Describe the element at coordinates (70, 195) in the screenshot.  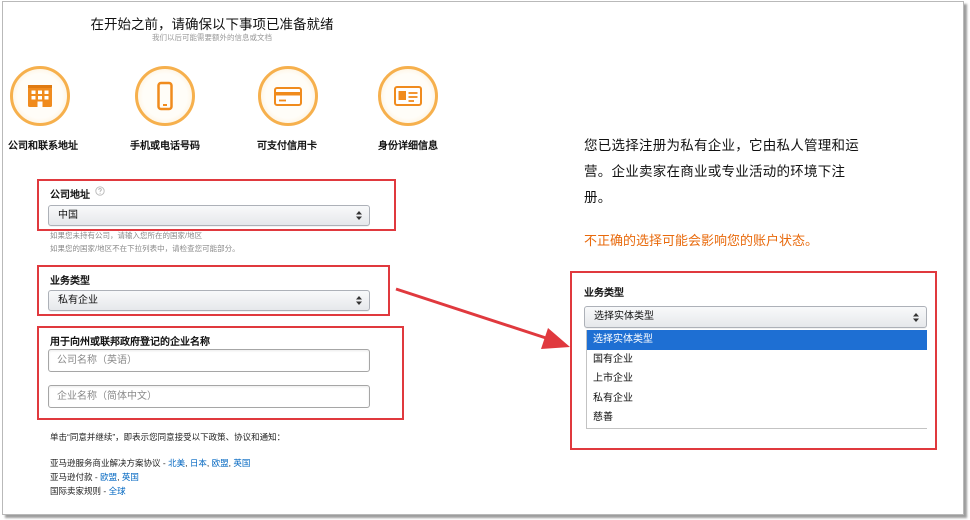
I see `company-address-label: 公司地址` at that location.